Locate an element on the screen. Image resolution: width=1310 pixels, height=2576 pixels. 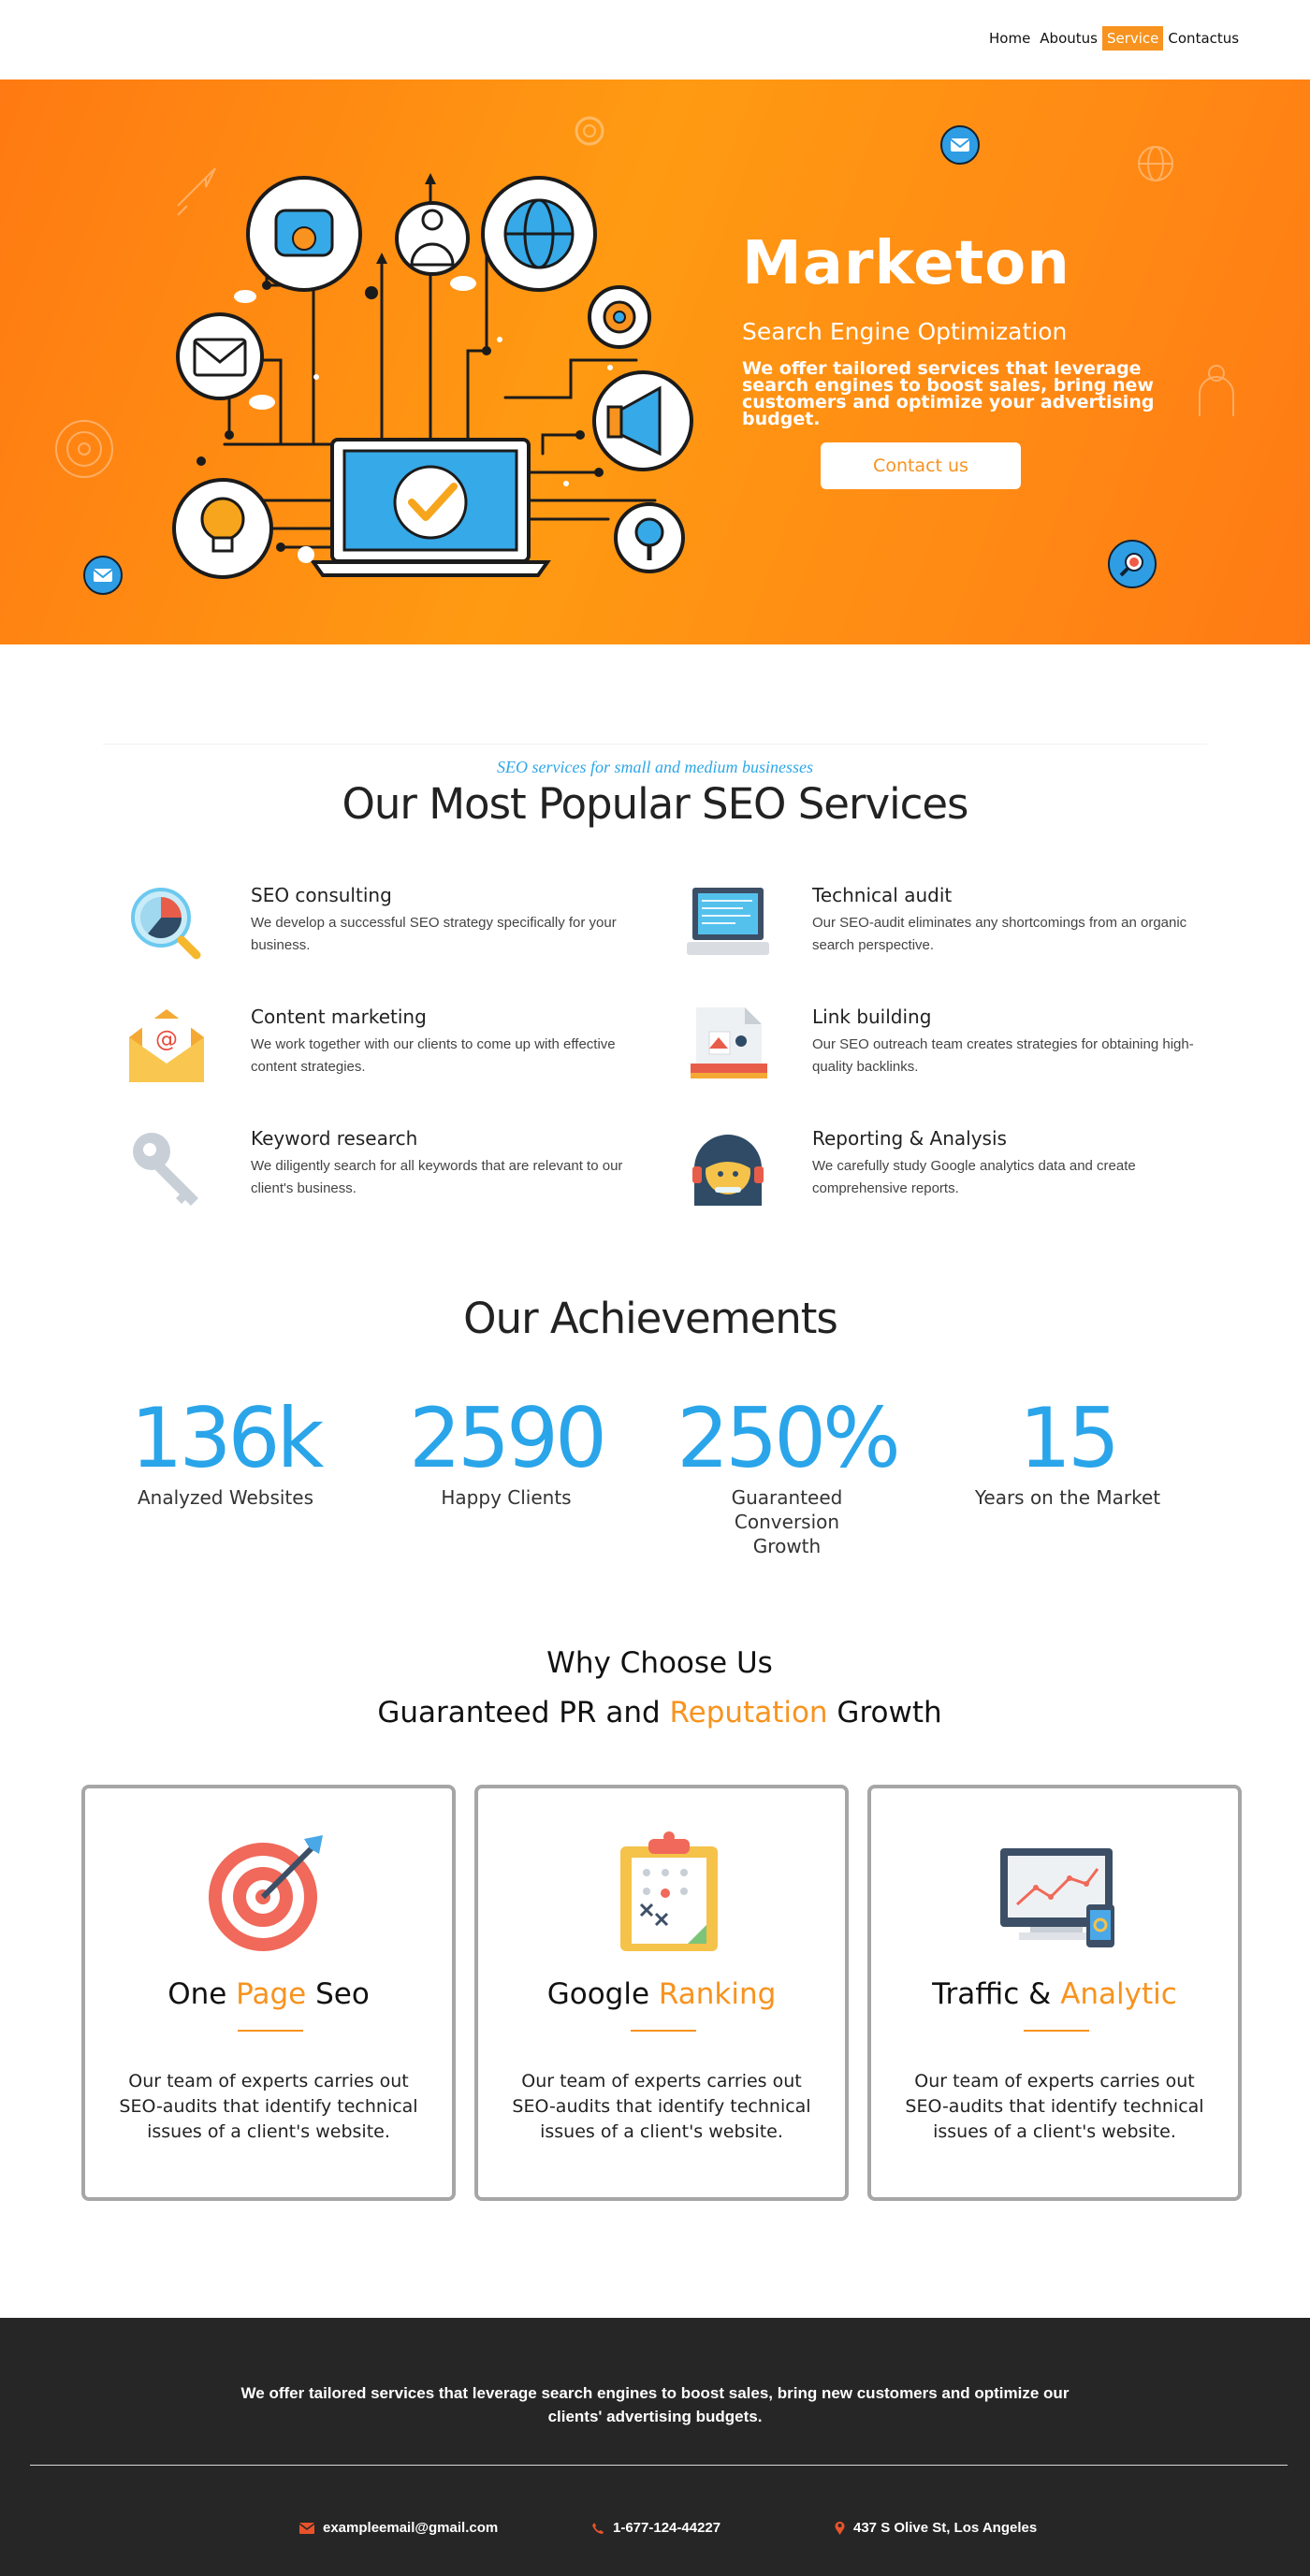
document-icon is located at coordinates (729, 1043).